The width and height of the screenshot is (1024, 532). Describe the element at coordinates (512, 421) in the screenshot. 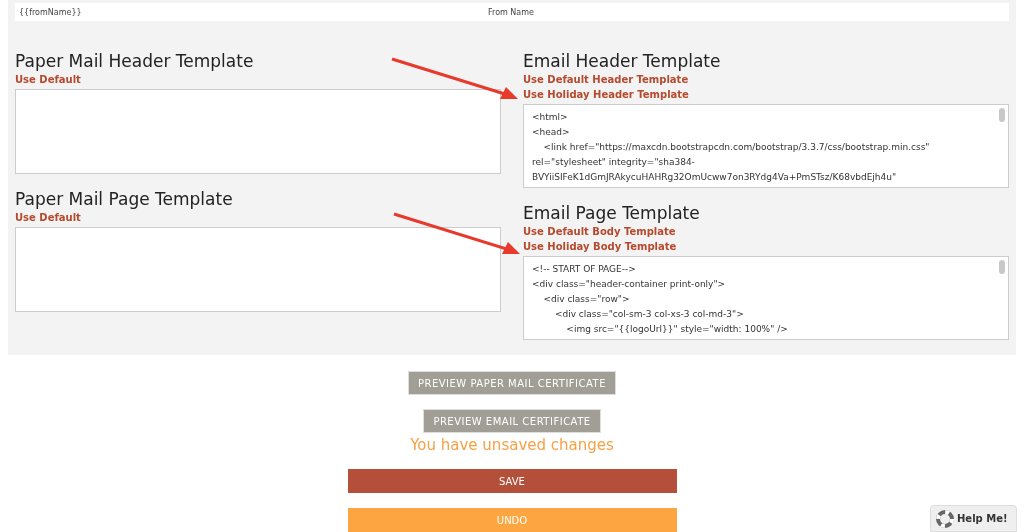

I see `preview-button: PREVIEW EMAIL CERTIFICATE` at that location.